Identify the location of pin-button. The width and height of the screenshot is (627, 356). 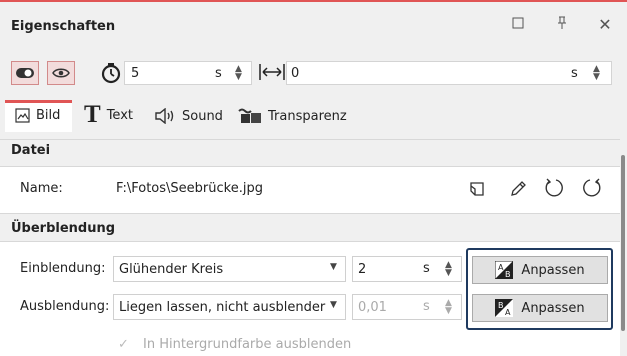
(562, 25).